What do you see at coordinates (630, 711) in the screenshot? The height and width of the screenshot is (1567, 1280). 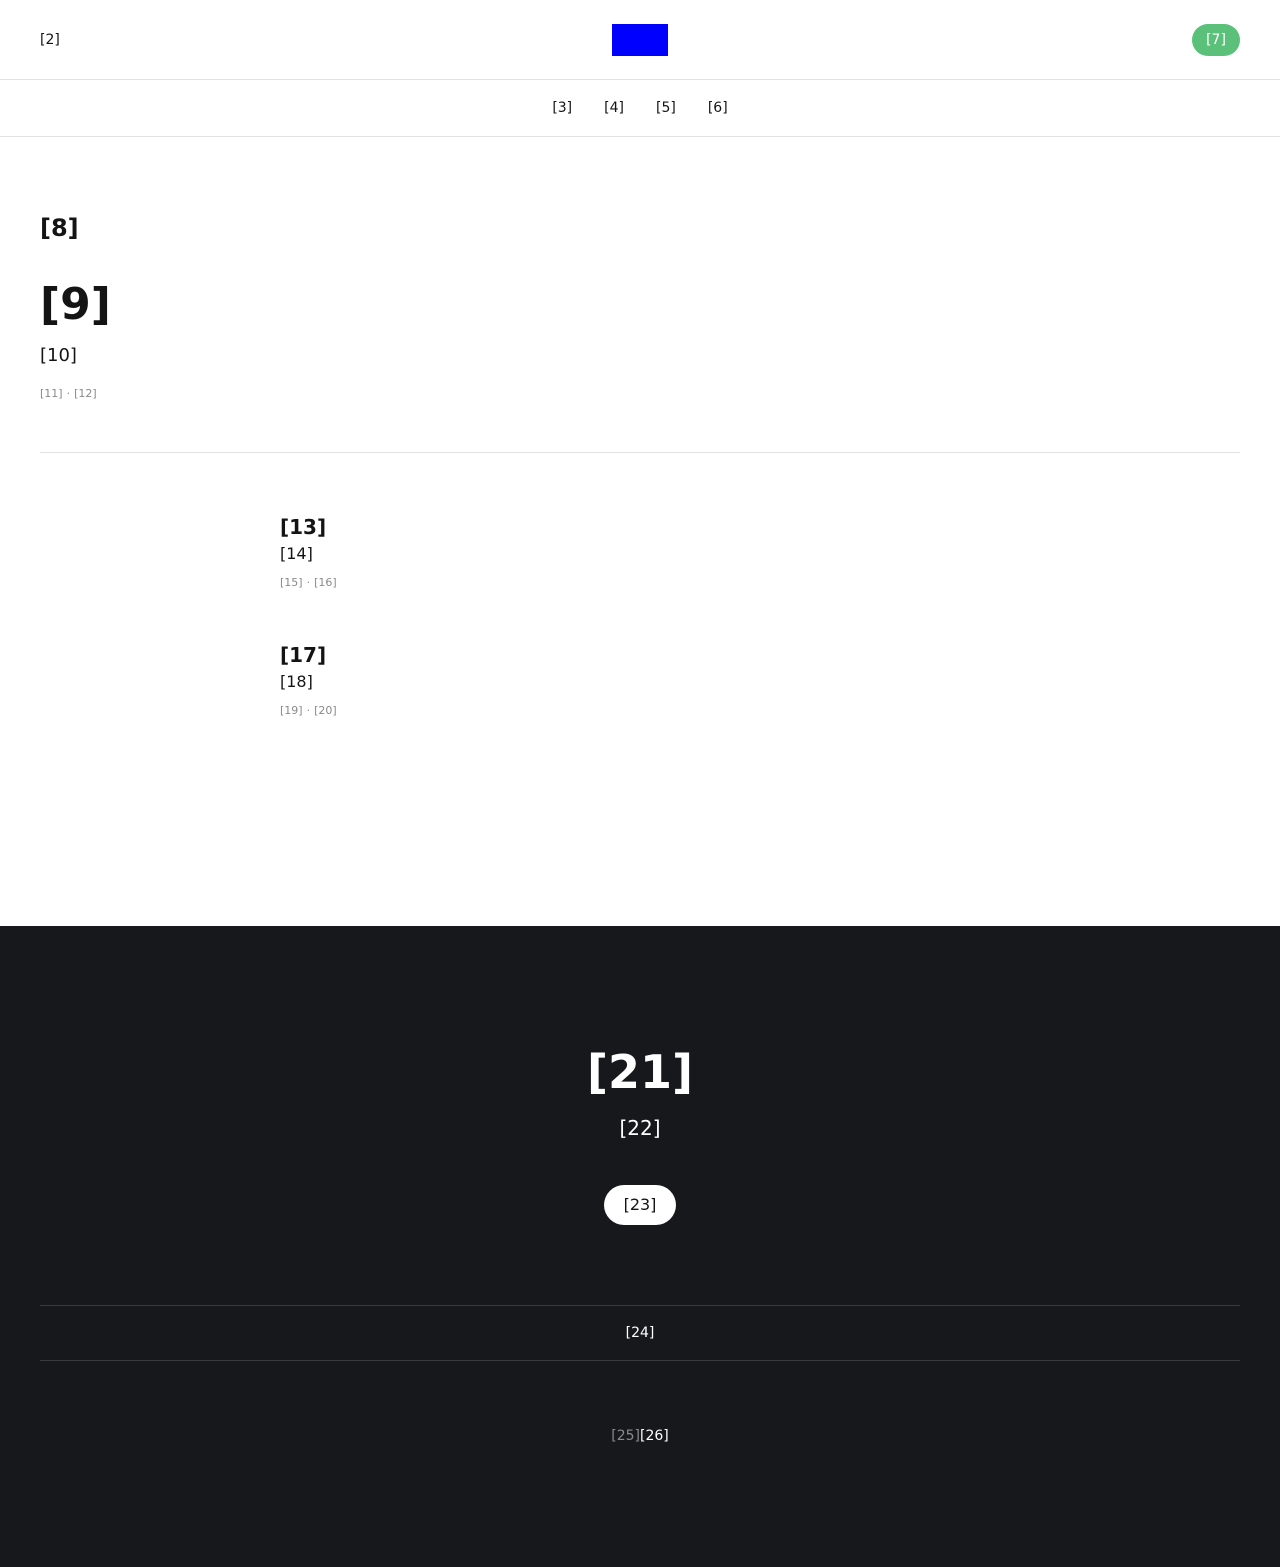 I see `article-meta: [19] · [20]` at bounding box center [630, 711].